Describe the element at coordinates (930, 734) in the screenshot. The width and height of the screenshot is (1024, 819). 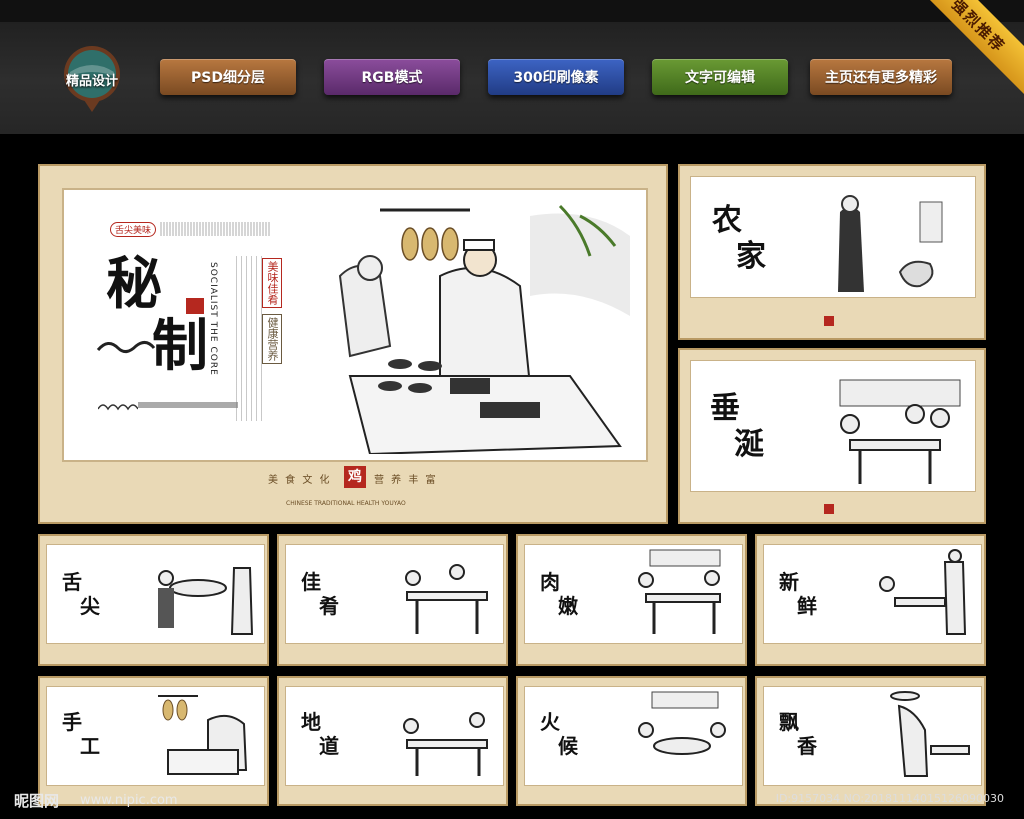
I see `thumb-8-illustration` at that location.